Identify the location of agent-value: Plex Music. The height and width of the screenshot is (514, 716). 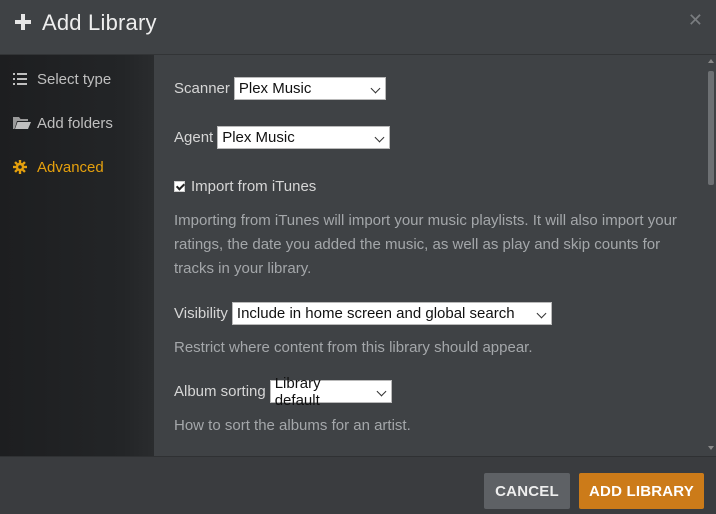
(258, 137).